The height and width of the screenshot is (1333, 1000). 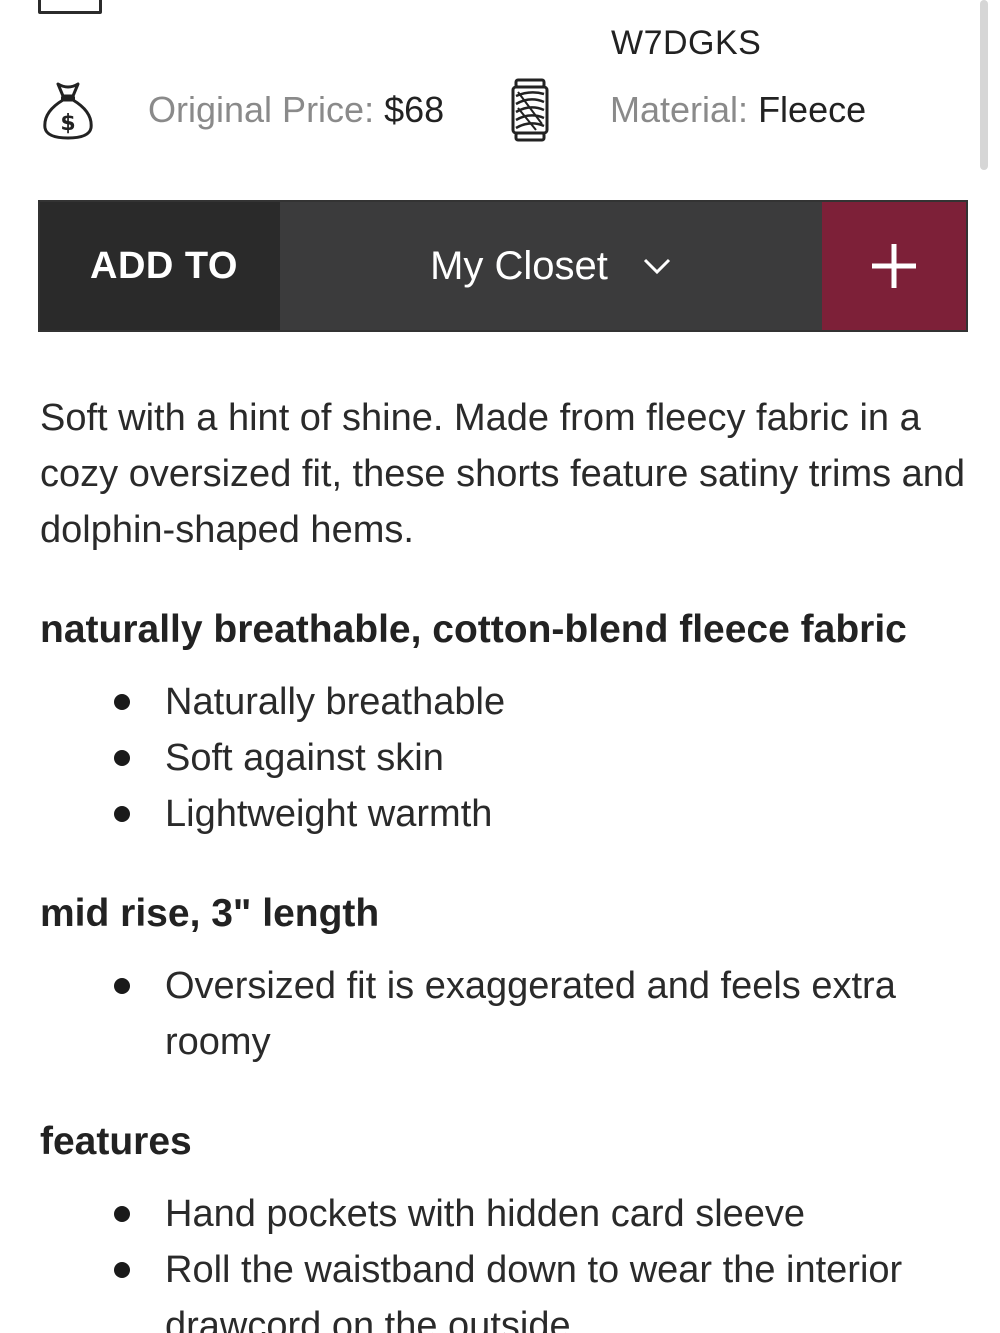 What do you see at coordinates (116, 1141) in the screenshot?
I see `section-title-features: features` at bounding box center [116, 1141].